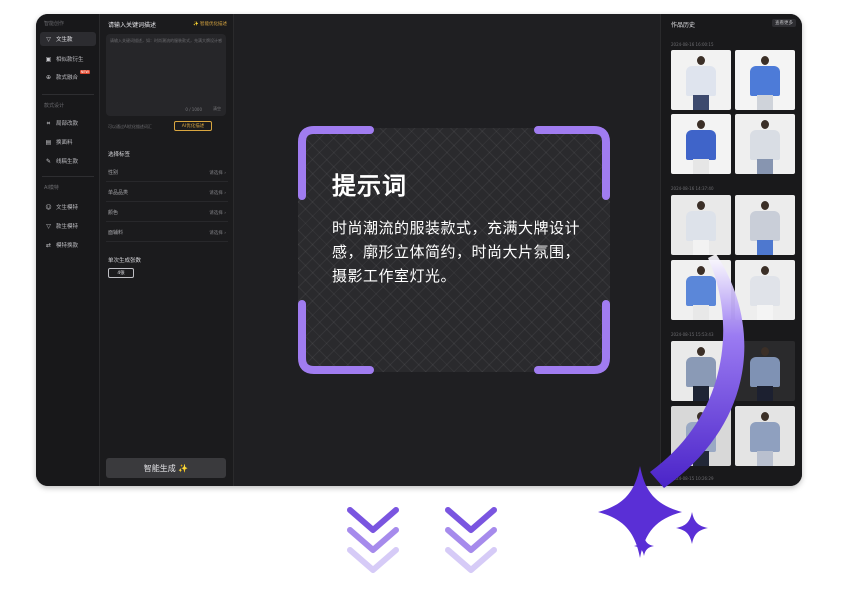 This screenshot has width=848, height=600. What do you see at coordinates (54, 106) in the screenshot?
I see `nav-group-label: 款式设计` at bounding box center [54, 106].